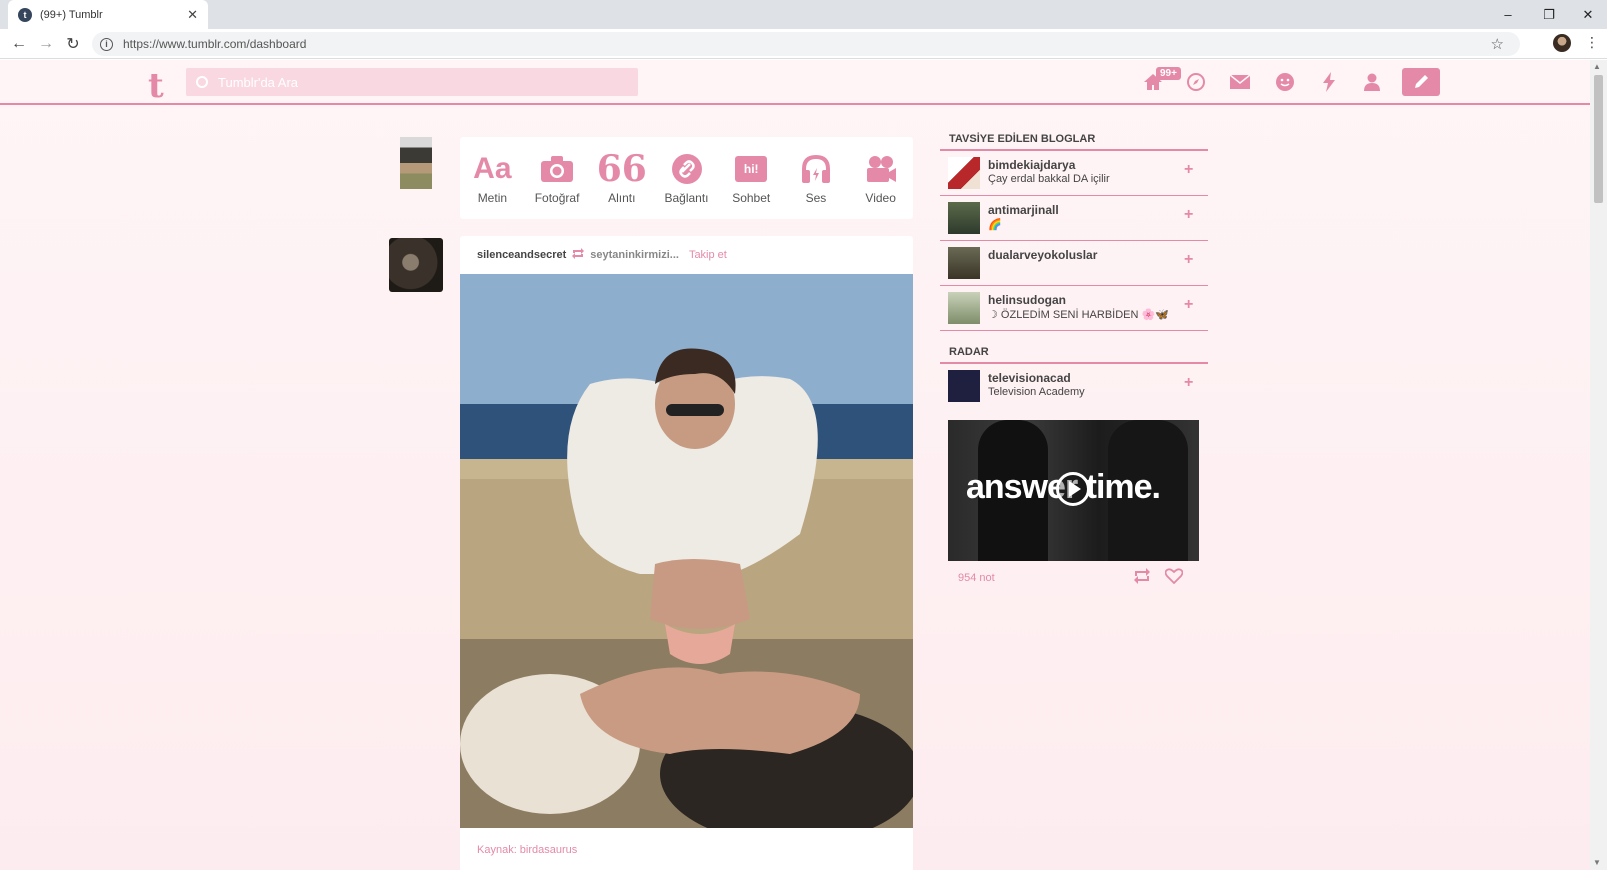 This screenshot has height=870, width=1607. What do you see at coordinates (156, 86) in the screenshot?
I see `tumblr-logo: t` at bounding box center [156, 86].